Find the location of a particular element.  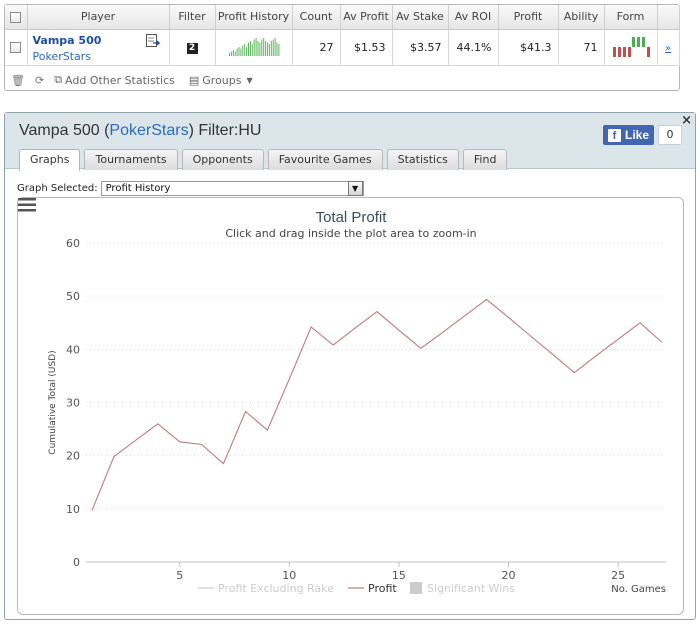

y-tick-label: 40 is located at coordinates (73, 349).